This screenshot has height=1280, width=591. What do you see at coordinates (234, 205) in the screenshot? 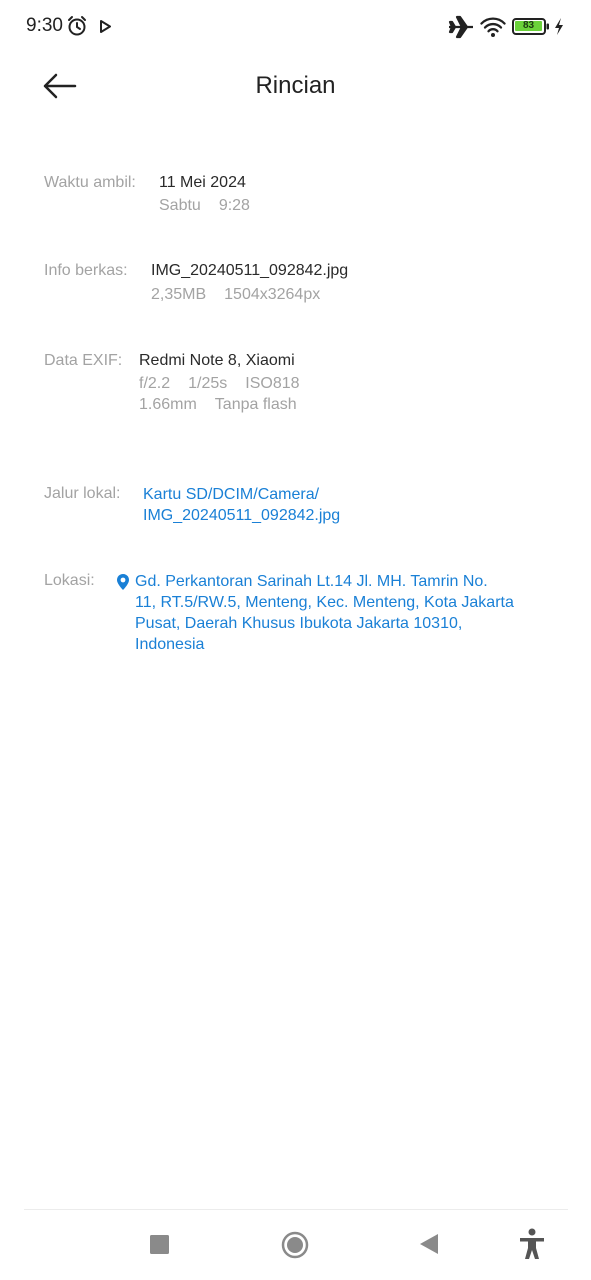
I see `taken-time: 9:28` at bounding box center [234, 205].